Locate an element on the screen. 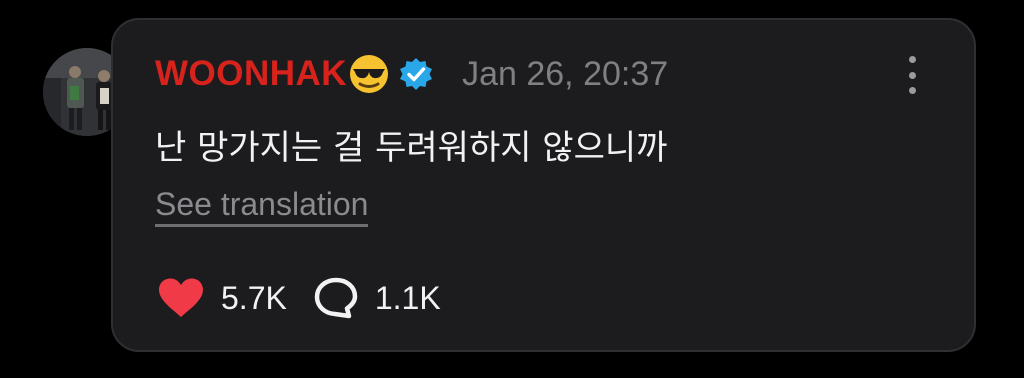  comment-header: WOONHAK Jan 26, 20:37 is located at coordinates (411, 74).